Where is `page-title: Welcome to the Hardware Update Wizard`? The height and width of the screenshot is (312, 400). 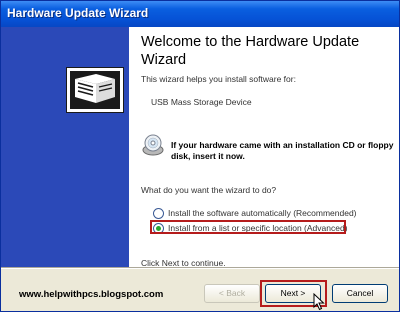
page-title: Welcome to the Hardware Update Wizard is located at coordinates (250, 51).